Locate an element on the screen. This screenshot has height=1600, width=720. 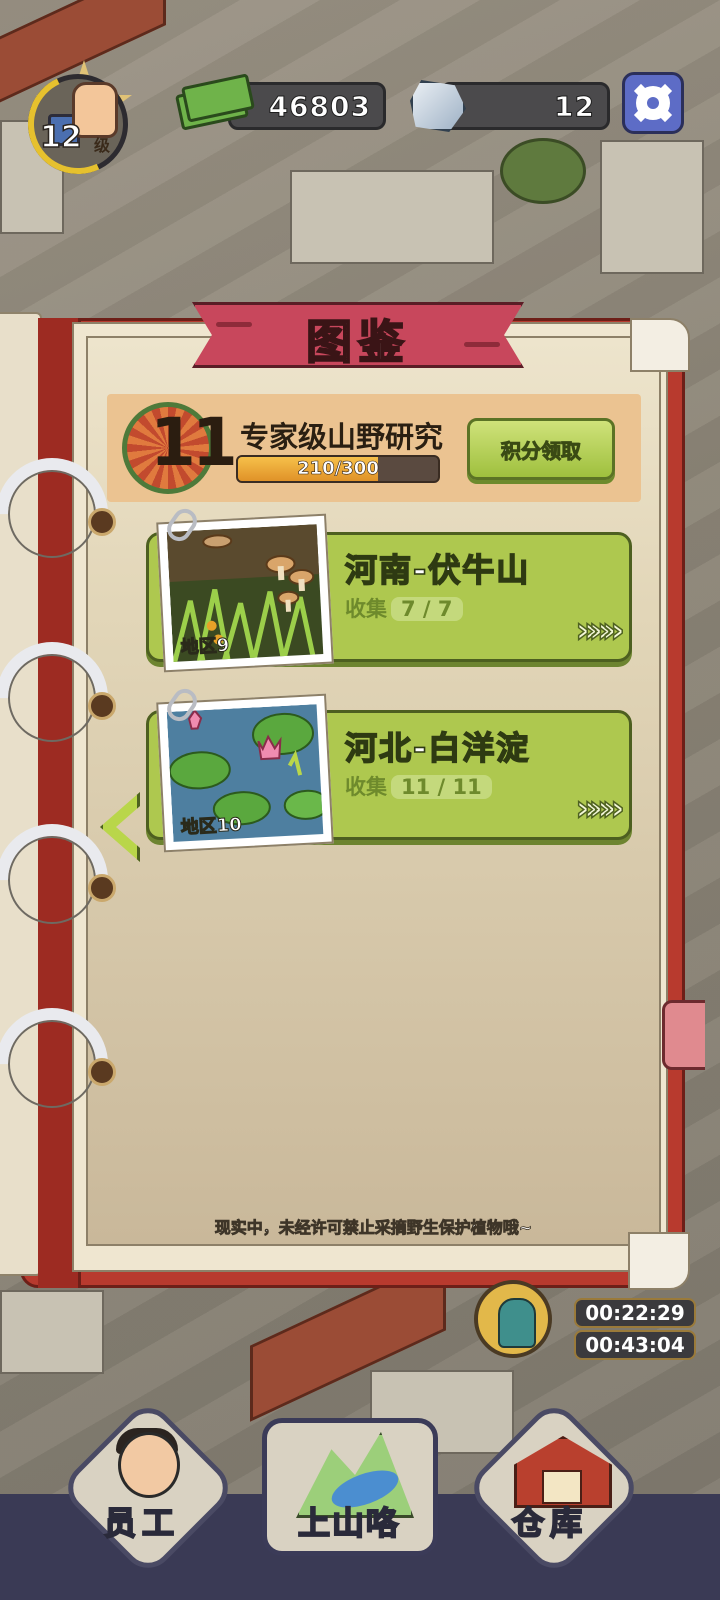
player-level-badge: 12 级 is located at coordinates (78, 124).